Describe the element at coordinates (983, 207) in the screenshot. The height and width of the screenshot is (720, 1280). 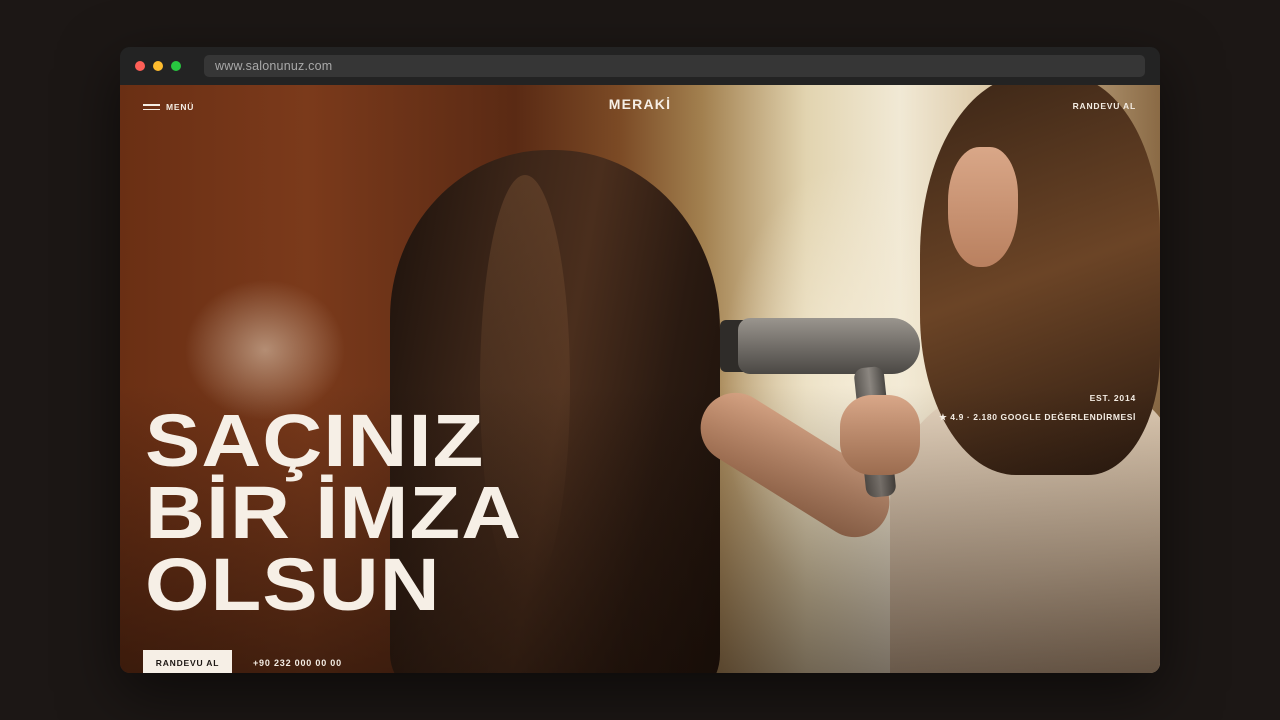
I see `hero-photo-stylist-face` at that location.